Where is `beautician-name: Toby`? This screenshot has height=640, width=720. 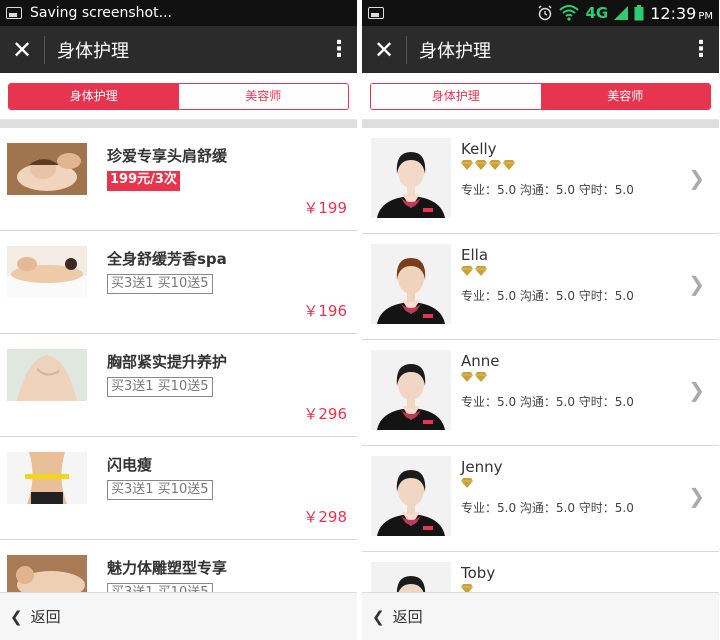
beautician-name: Toby is located at coordinates (478, 573).